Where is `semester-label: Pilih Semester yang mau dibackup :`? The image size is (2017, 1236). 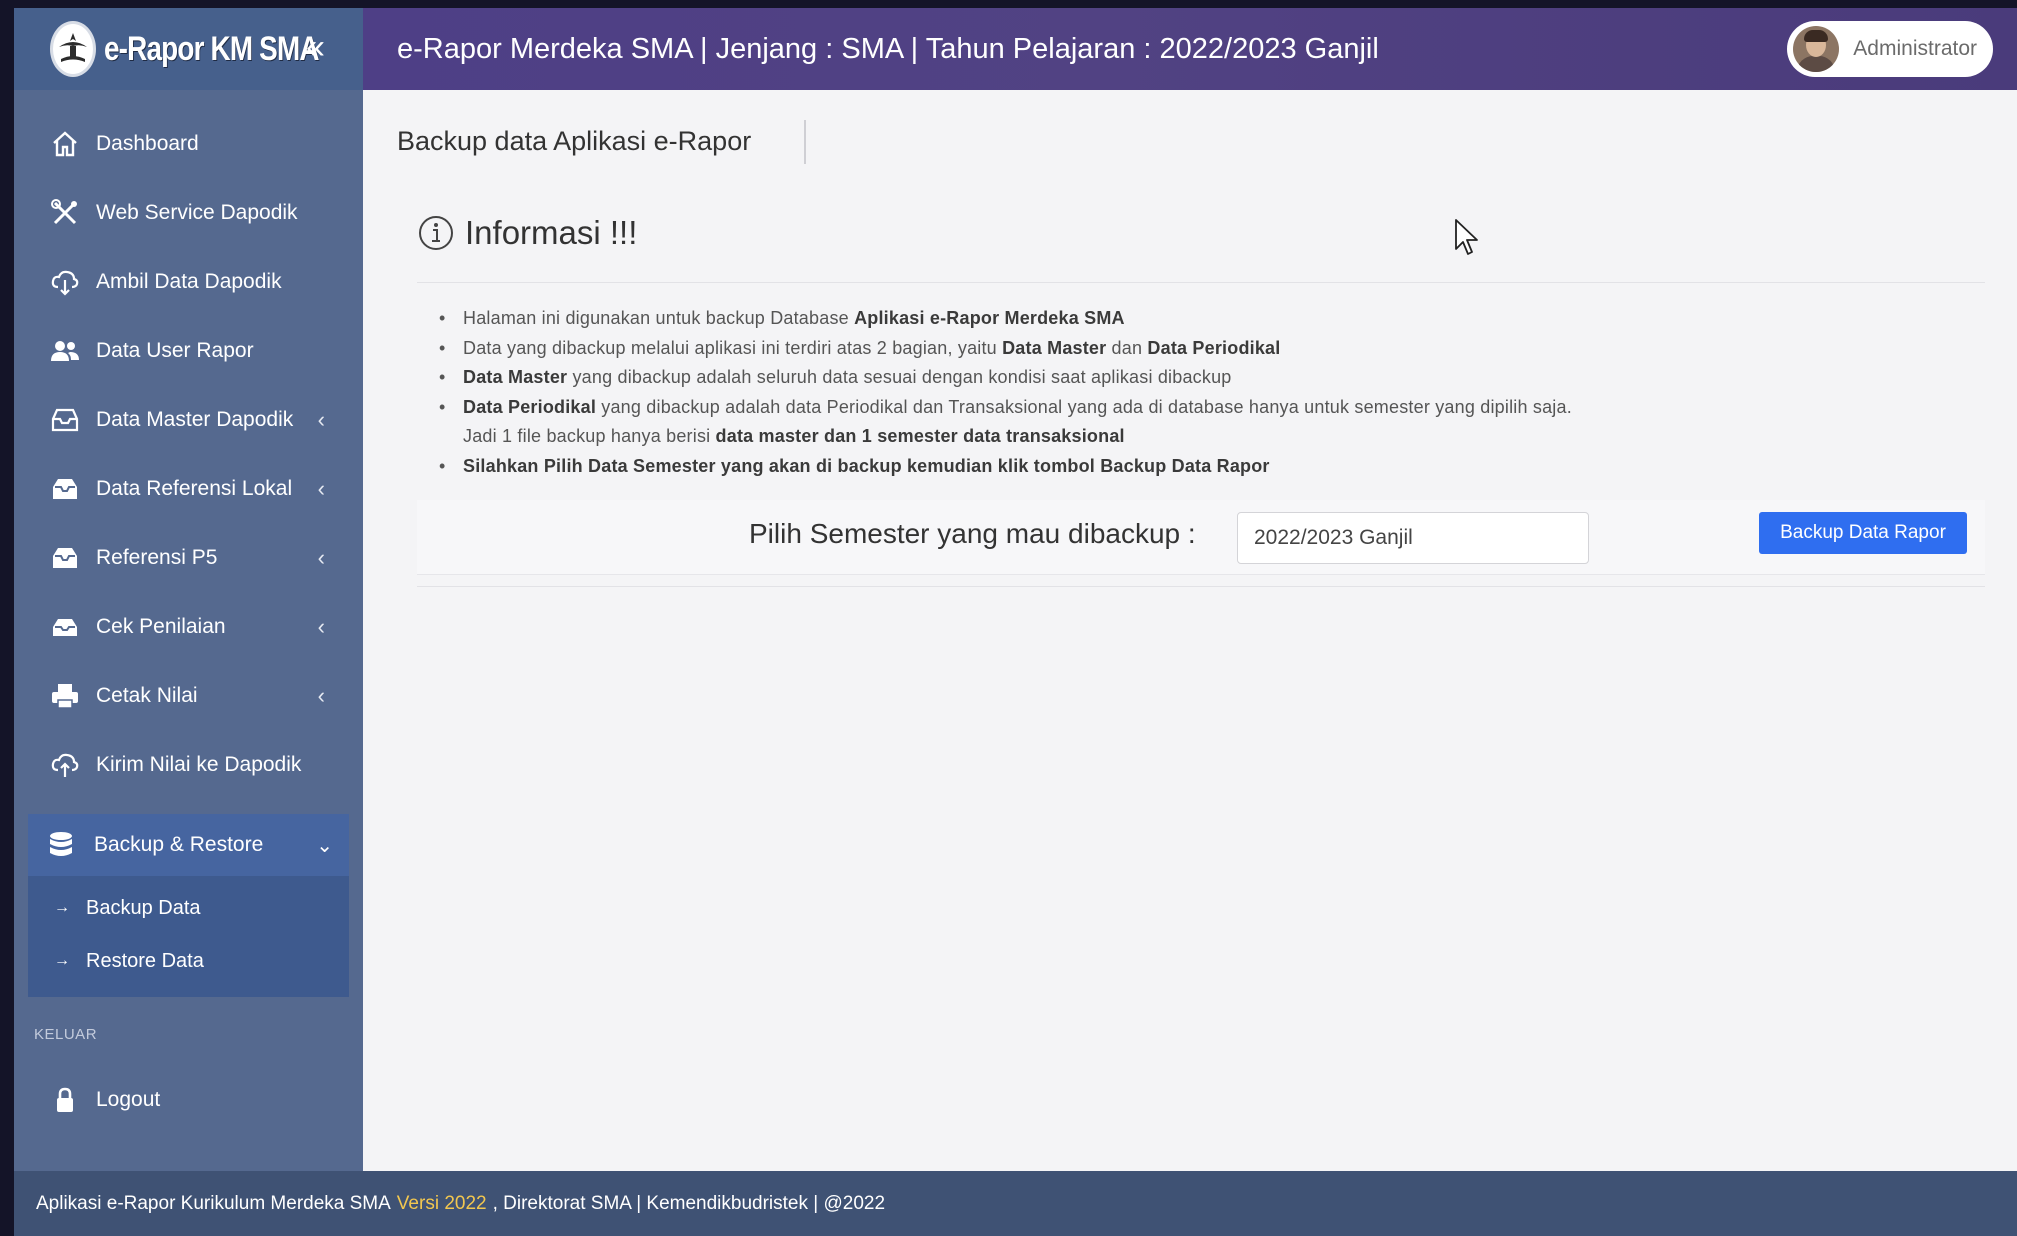
semester-label: Pilih Semester yang mau dibackup : is located at coordinates (972, 533).